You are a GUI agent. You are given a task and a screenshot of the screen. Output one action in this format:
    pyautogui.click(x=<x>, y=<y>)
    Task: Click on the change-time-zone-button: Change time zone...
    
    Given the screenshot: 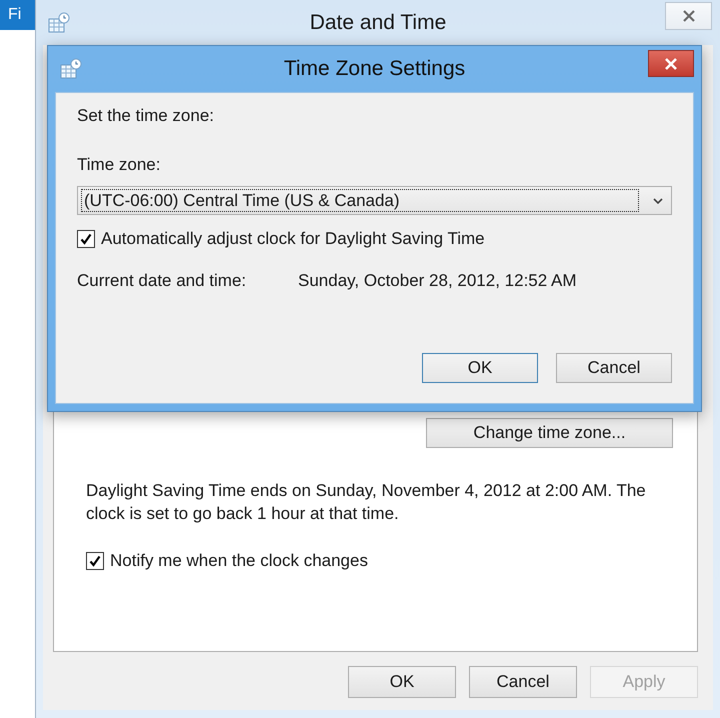 What is the action you would take?
    pyautogui.click(x=549, y=433)
    